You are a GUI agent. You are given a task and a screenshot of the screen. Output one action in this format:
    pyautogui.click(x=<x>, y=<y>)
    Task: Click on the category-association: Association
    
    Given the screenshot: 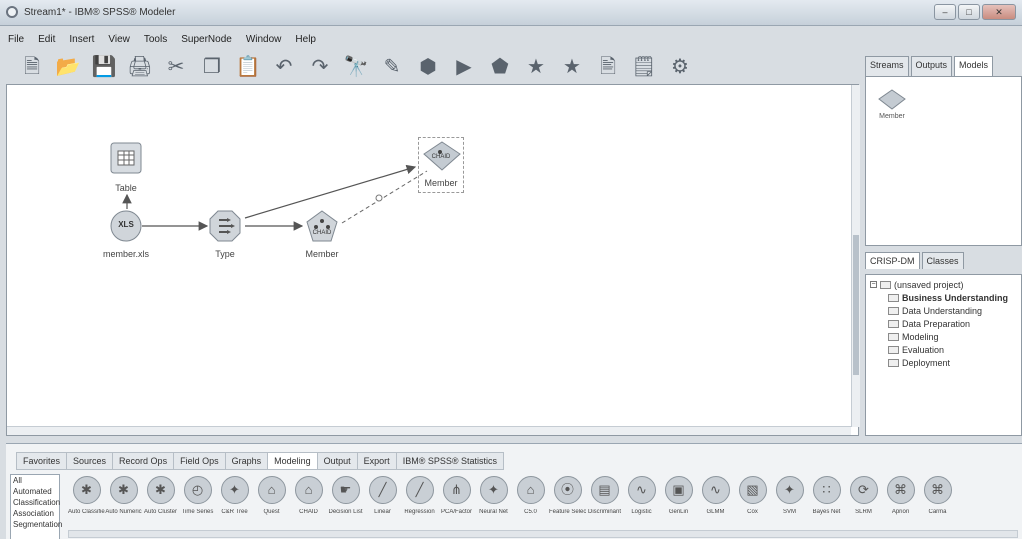 What is the action you would take?
    pyautogui.click(x=35, y=513)
    